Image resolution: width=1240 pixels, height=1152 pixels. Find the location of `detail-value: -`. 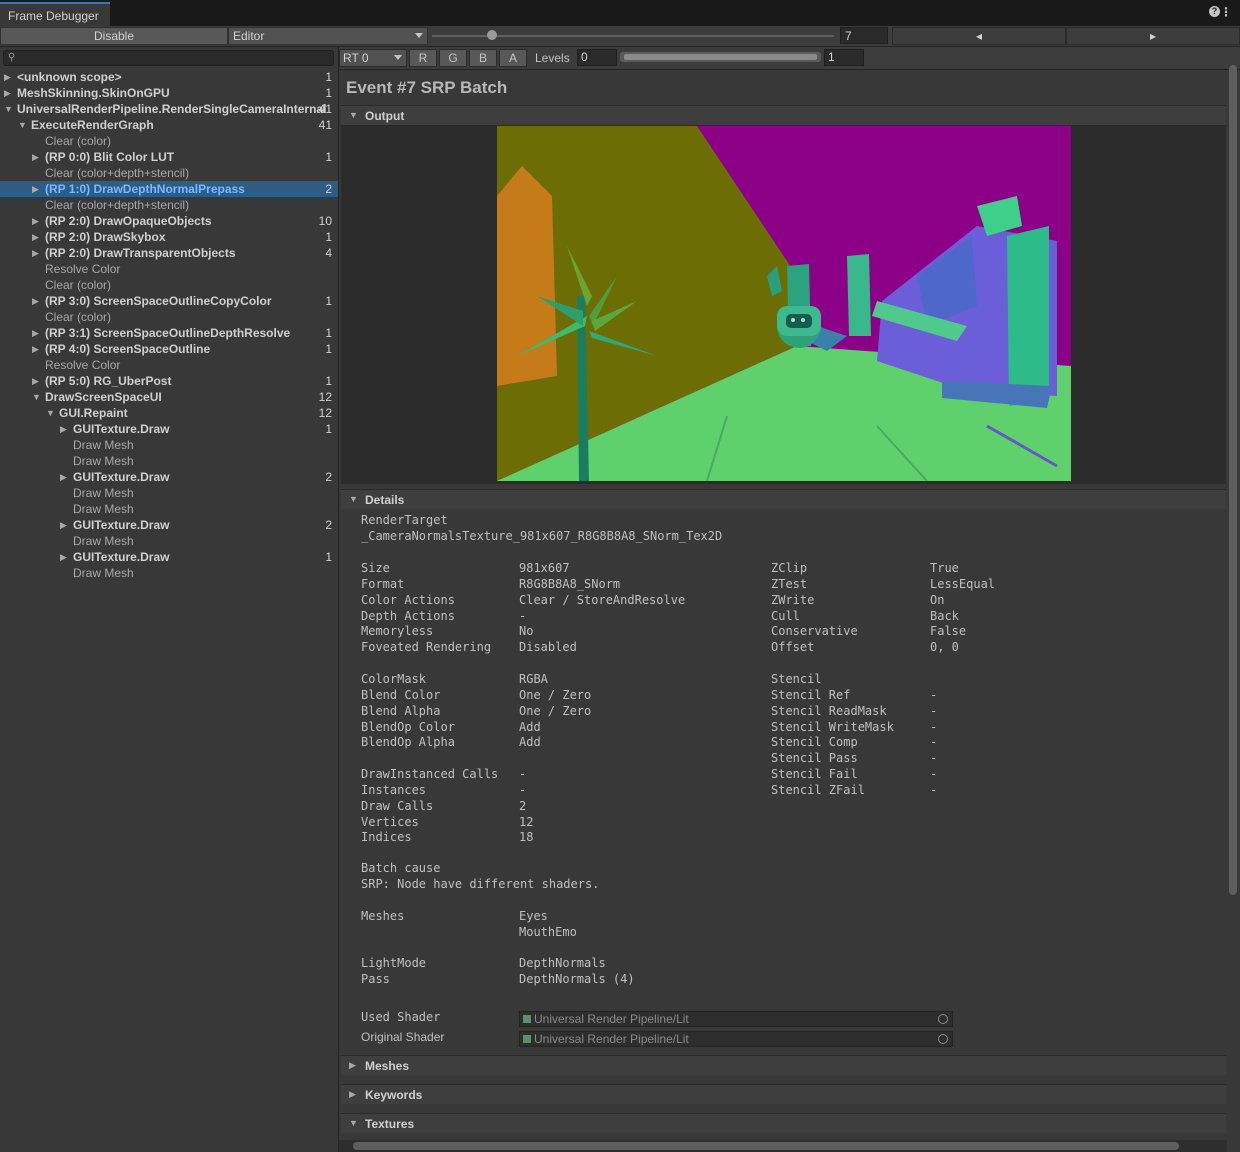

detail-value: - is located at coordinates (934, 710).